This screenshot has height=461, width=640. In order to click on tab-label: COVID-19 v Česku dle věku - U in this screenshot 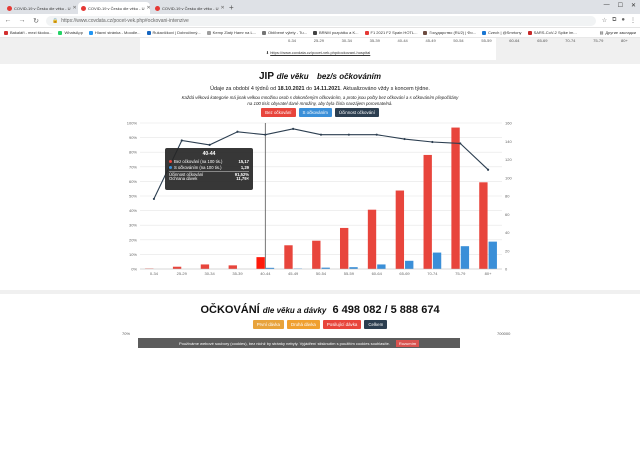, I will do `click(42, 8)`.